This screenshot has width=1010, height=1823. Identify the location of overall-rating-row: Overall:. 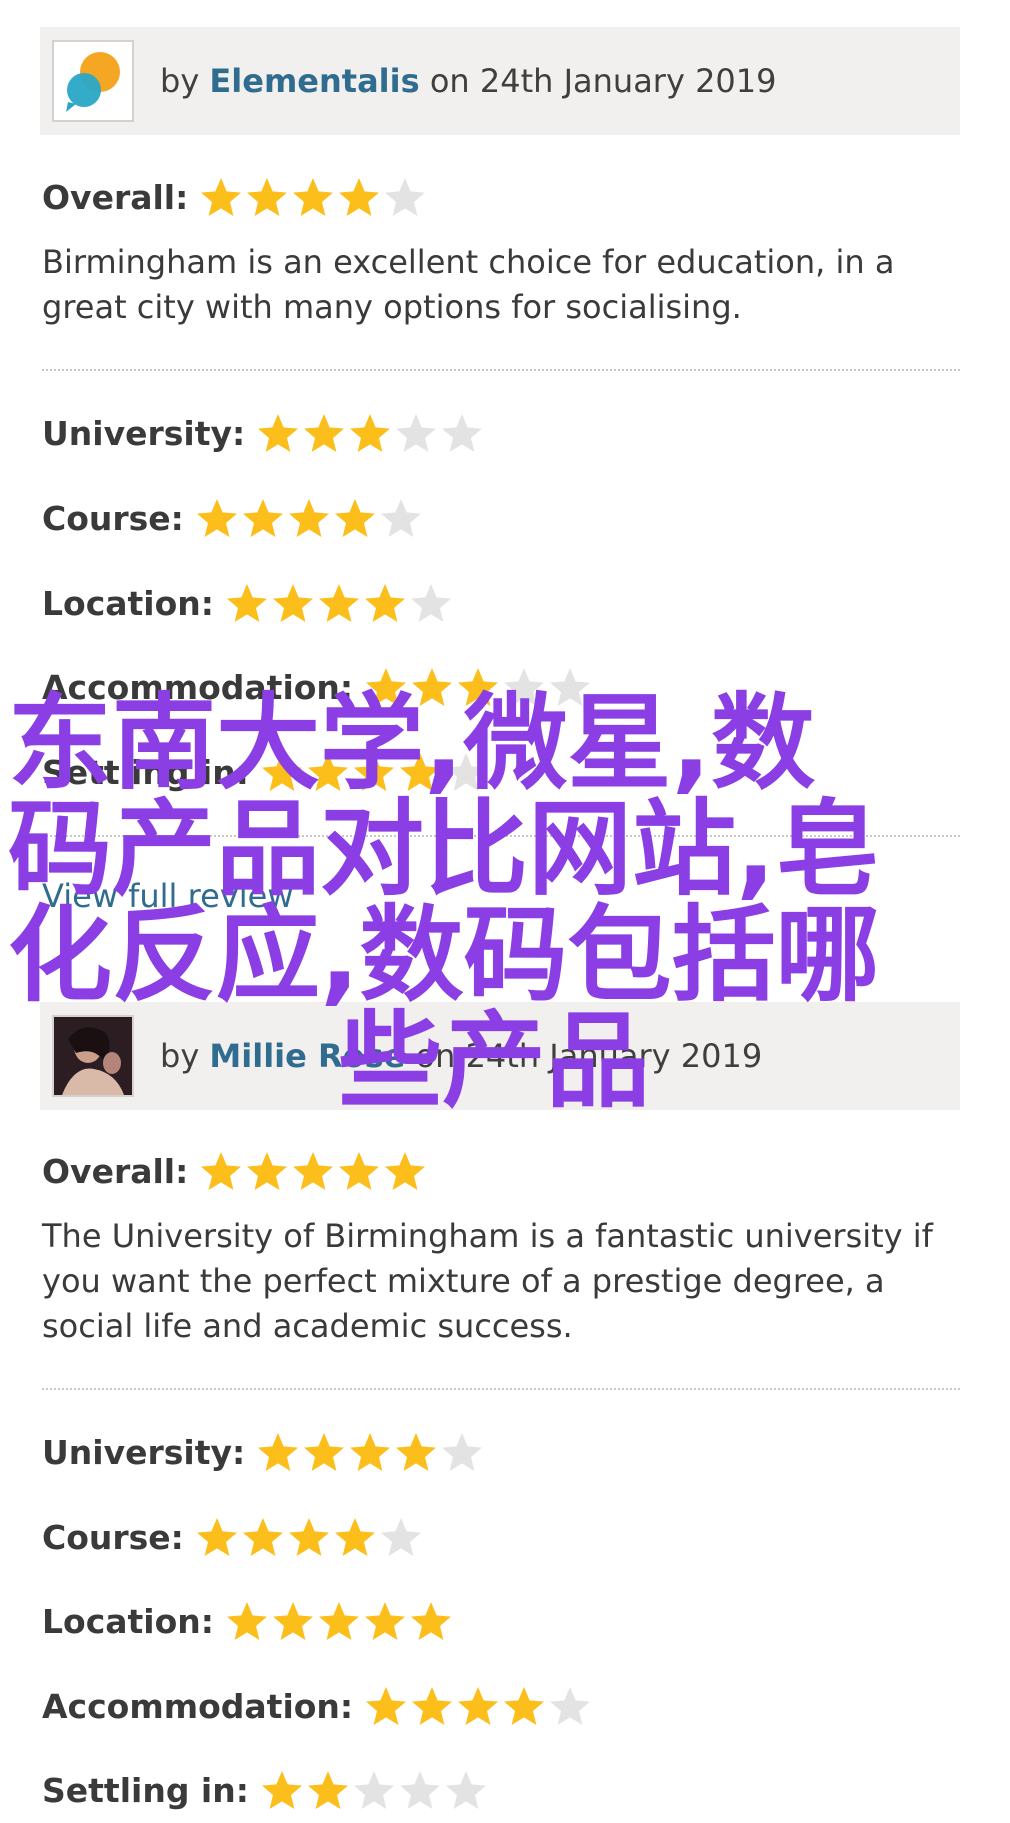
(235, 1171).